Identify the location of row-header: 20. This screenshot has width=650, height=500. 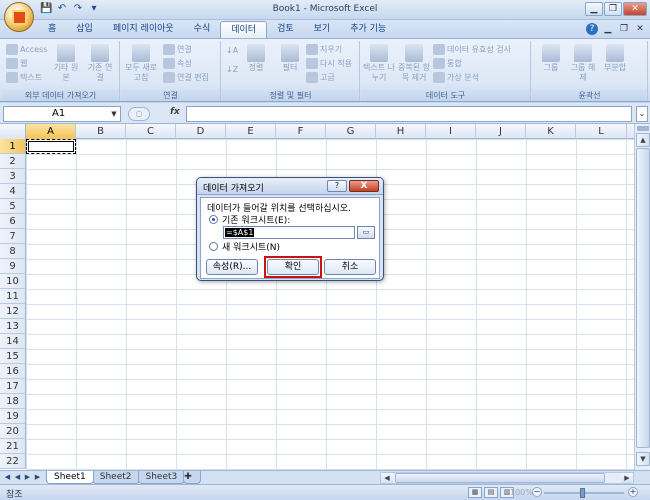
(13, 431).